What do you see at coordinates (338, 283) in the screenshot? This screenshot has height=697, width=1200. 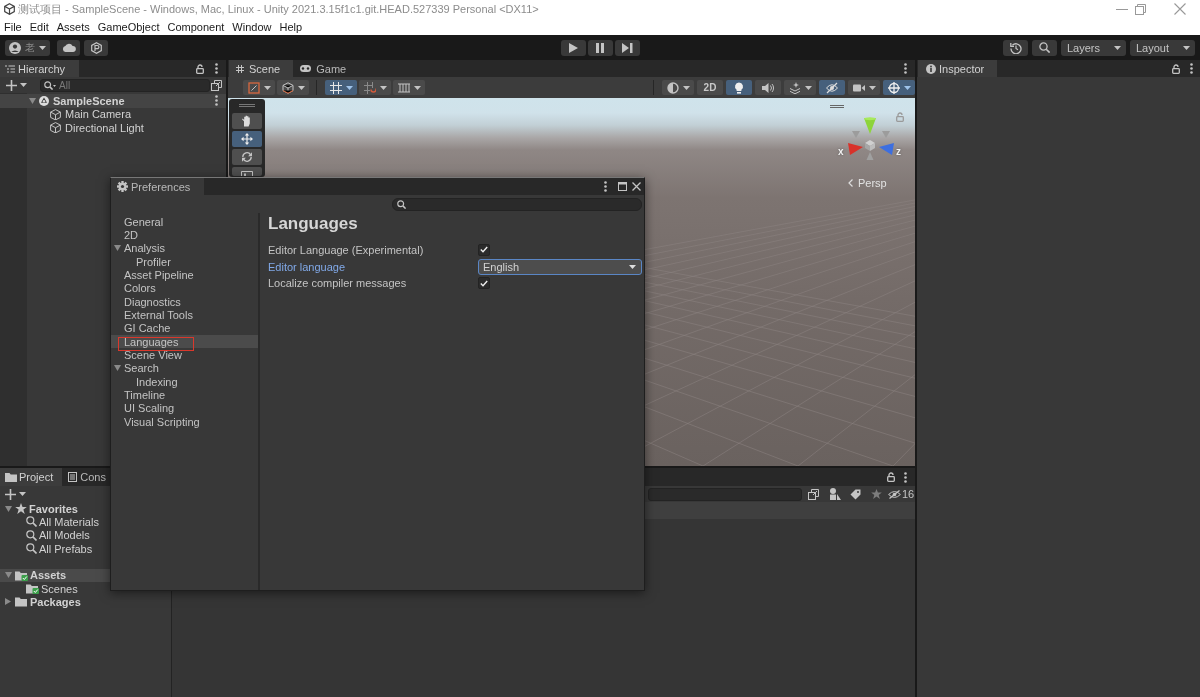 I see `setting-label: Localize compiler messages` at bounding box center [338, 283].